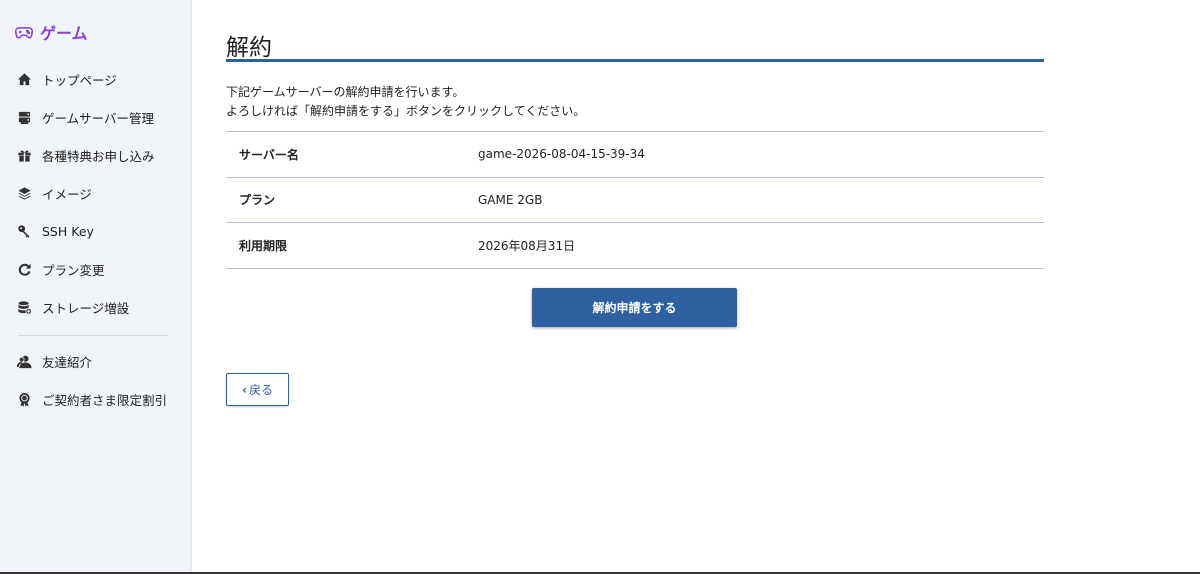 The height and width of the screenshot is (574, 1200). I want to click on sidebar-item-game-server: ゲームサーバー管理, so click(85, 117).